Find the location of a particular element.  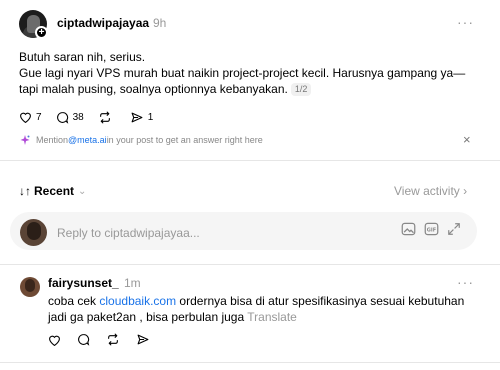

comment-actions is located at coordinates (107, 339).